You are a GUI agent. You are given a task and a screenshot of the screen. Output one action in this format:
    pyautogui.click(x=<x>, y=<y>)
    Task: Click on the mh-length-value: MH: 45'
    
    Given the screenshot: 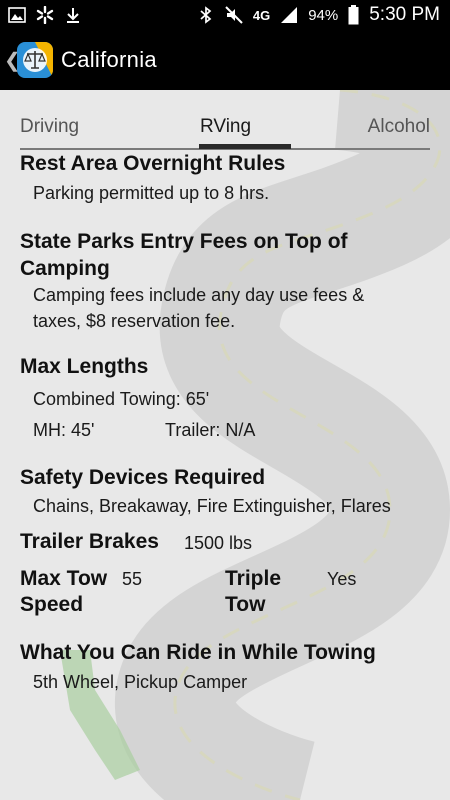 What is the action you would take?
    pyautogui.click(x=64, y=430)
    